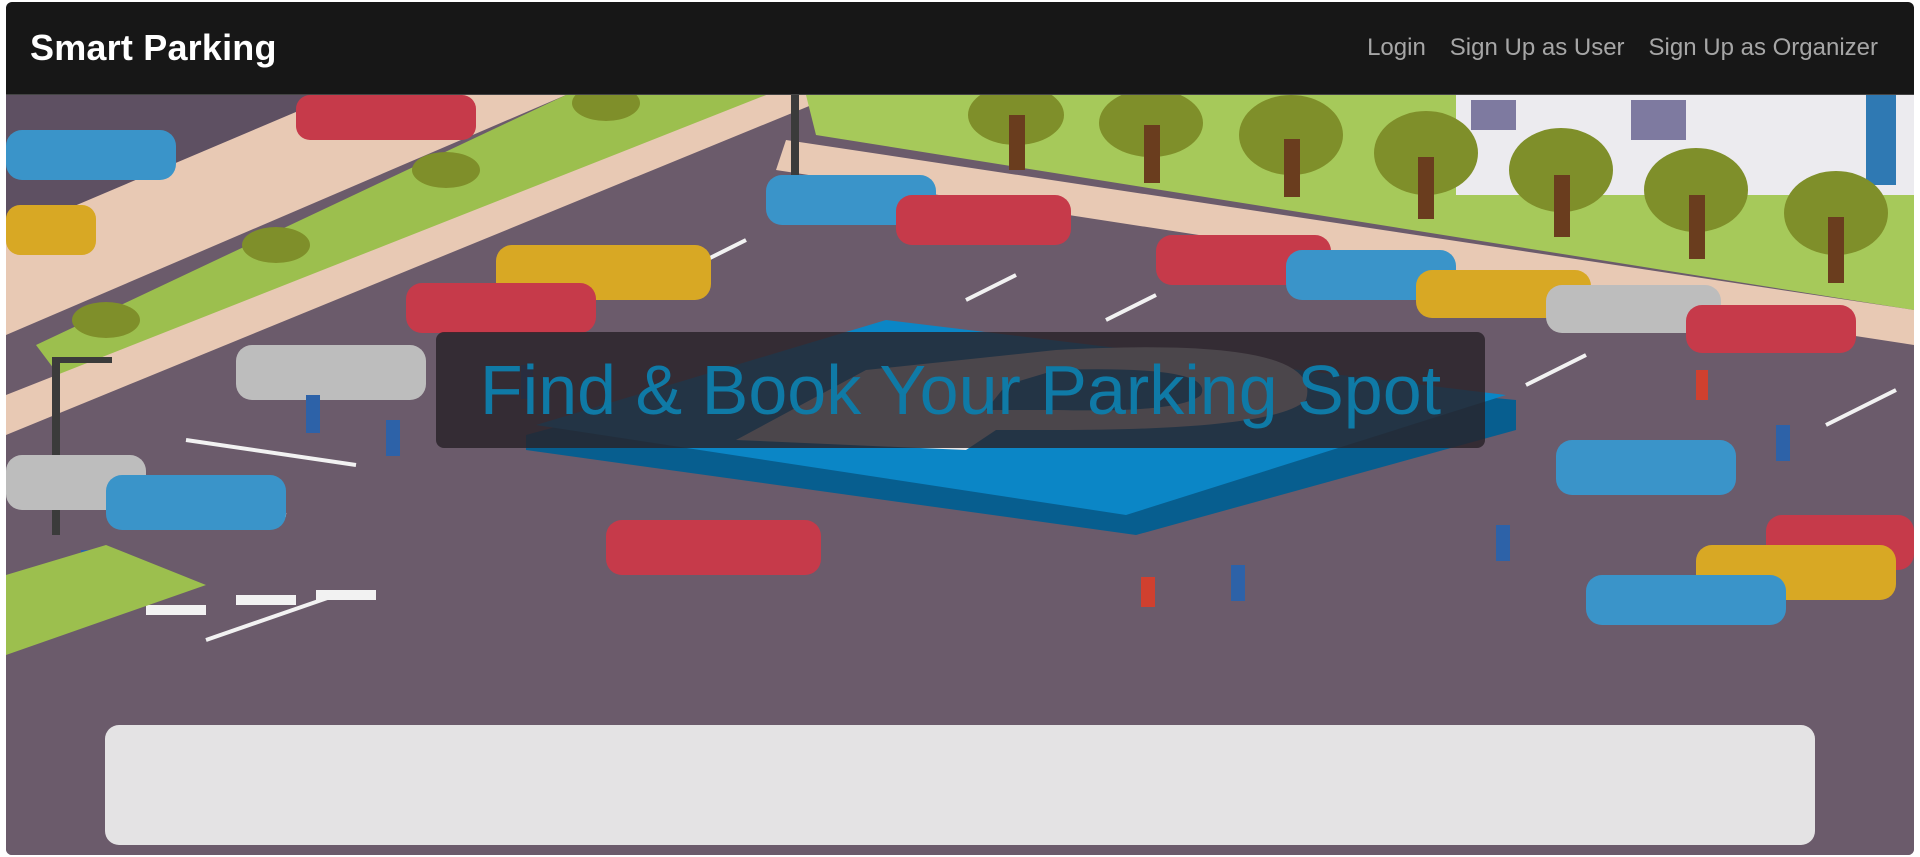 The height and width of the screenshot is (857, 1920). I want to click on signup-user-link: Sign Up as User, so click(1537, 48).